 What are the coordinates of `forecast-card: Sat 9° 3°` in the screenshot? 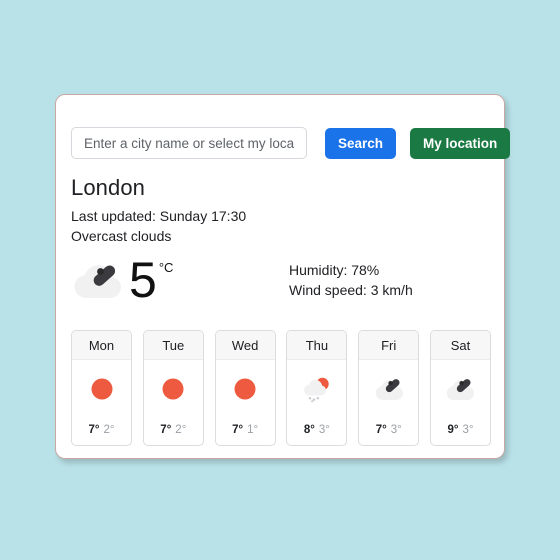 It's located at (460, 388).